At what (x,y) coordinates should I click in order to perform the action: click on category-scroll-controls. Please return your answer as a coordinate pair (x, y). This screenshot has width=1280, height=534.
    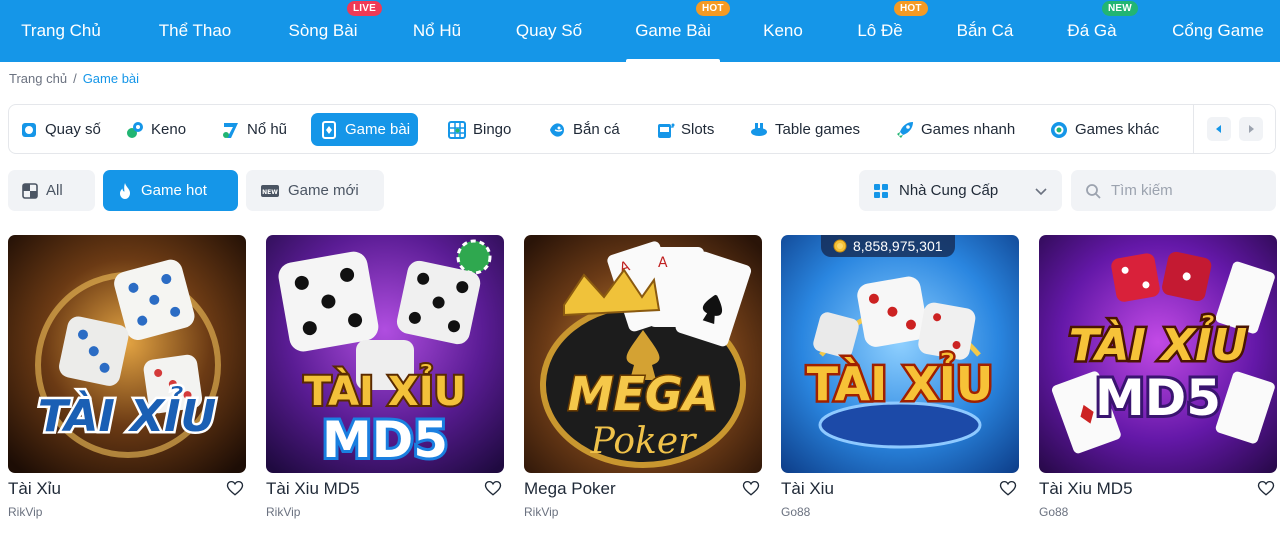
    Looking at the image, I should click on (1234, 129).